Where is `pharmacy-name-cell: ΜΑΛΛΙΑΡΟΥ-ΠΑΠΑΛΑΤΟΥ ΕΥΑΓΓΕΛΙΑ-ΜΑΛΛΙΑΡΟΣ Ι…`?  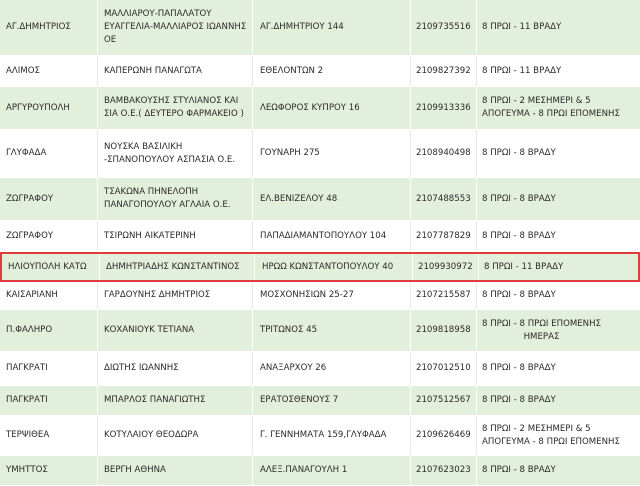
pharmacy-name-cell: ΜΑΛΛΙΑΡΟΥ-ΠΑΠΑΛΑΤΟΥ ΕΥΑΓΓΕΛΙΑ-ΜΑΛΛΙΑΡΟΣ Ι… is located at coordinates (174, 27).